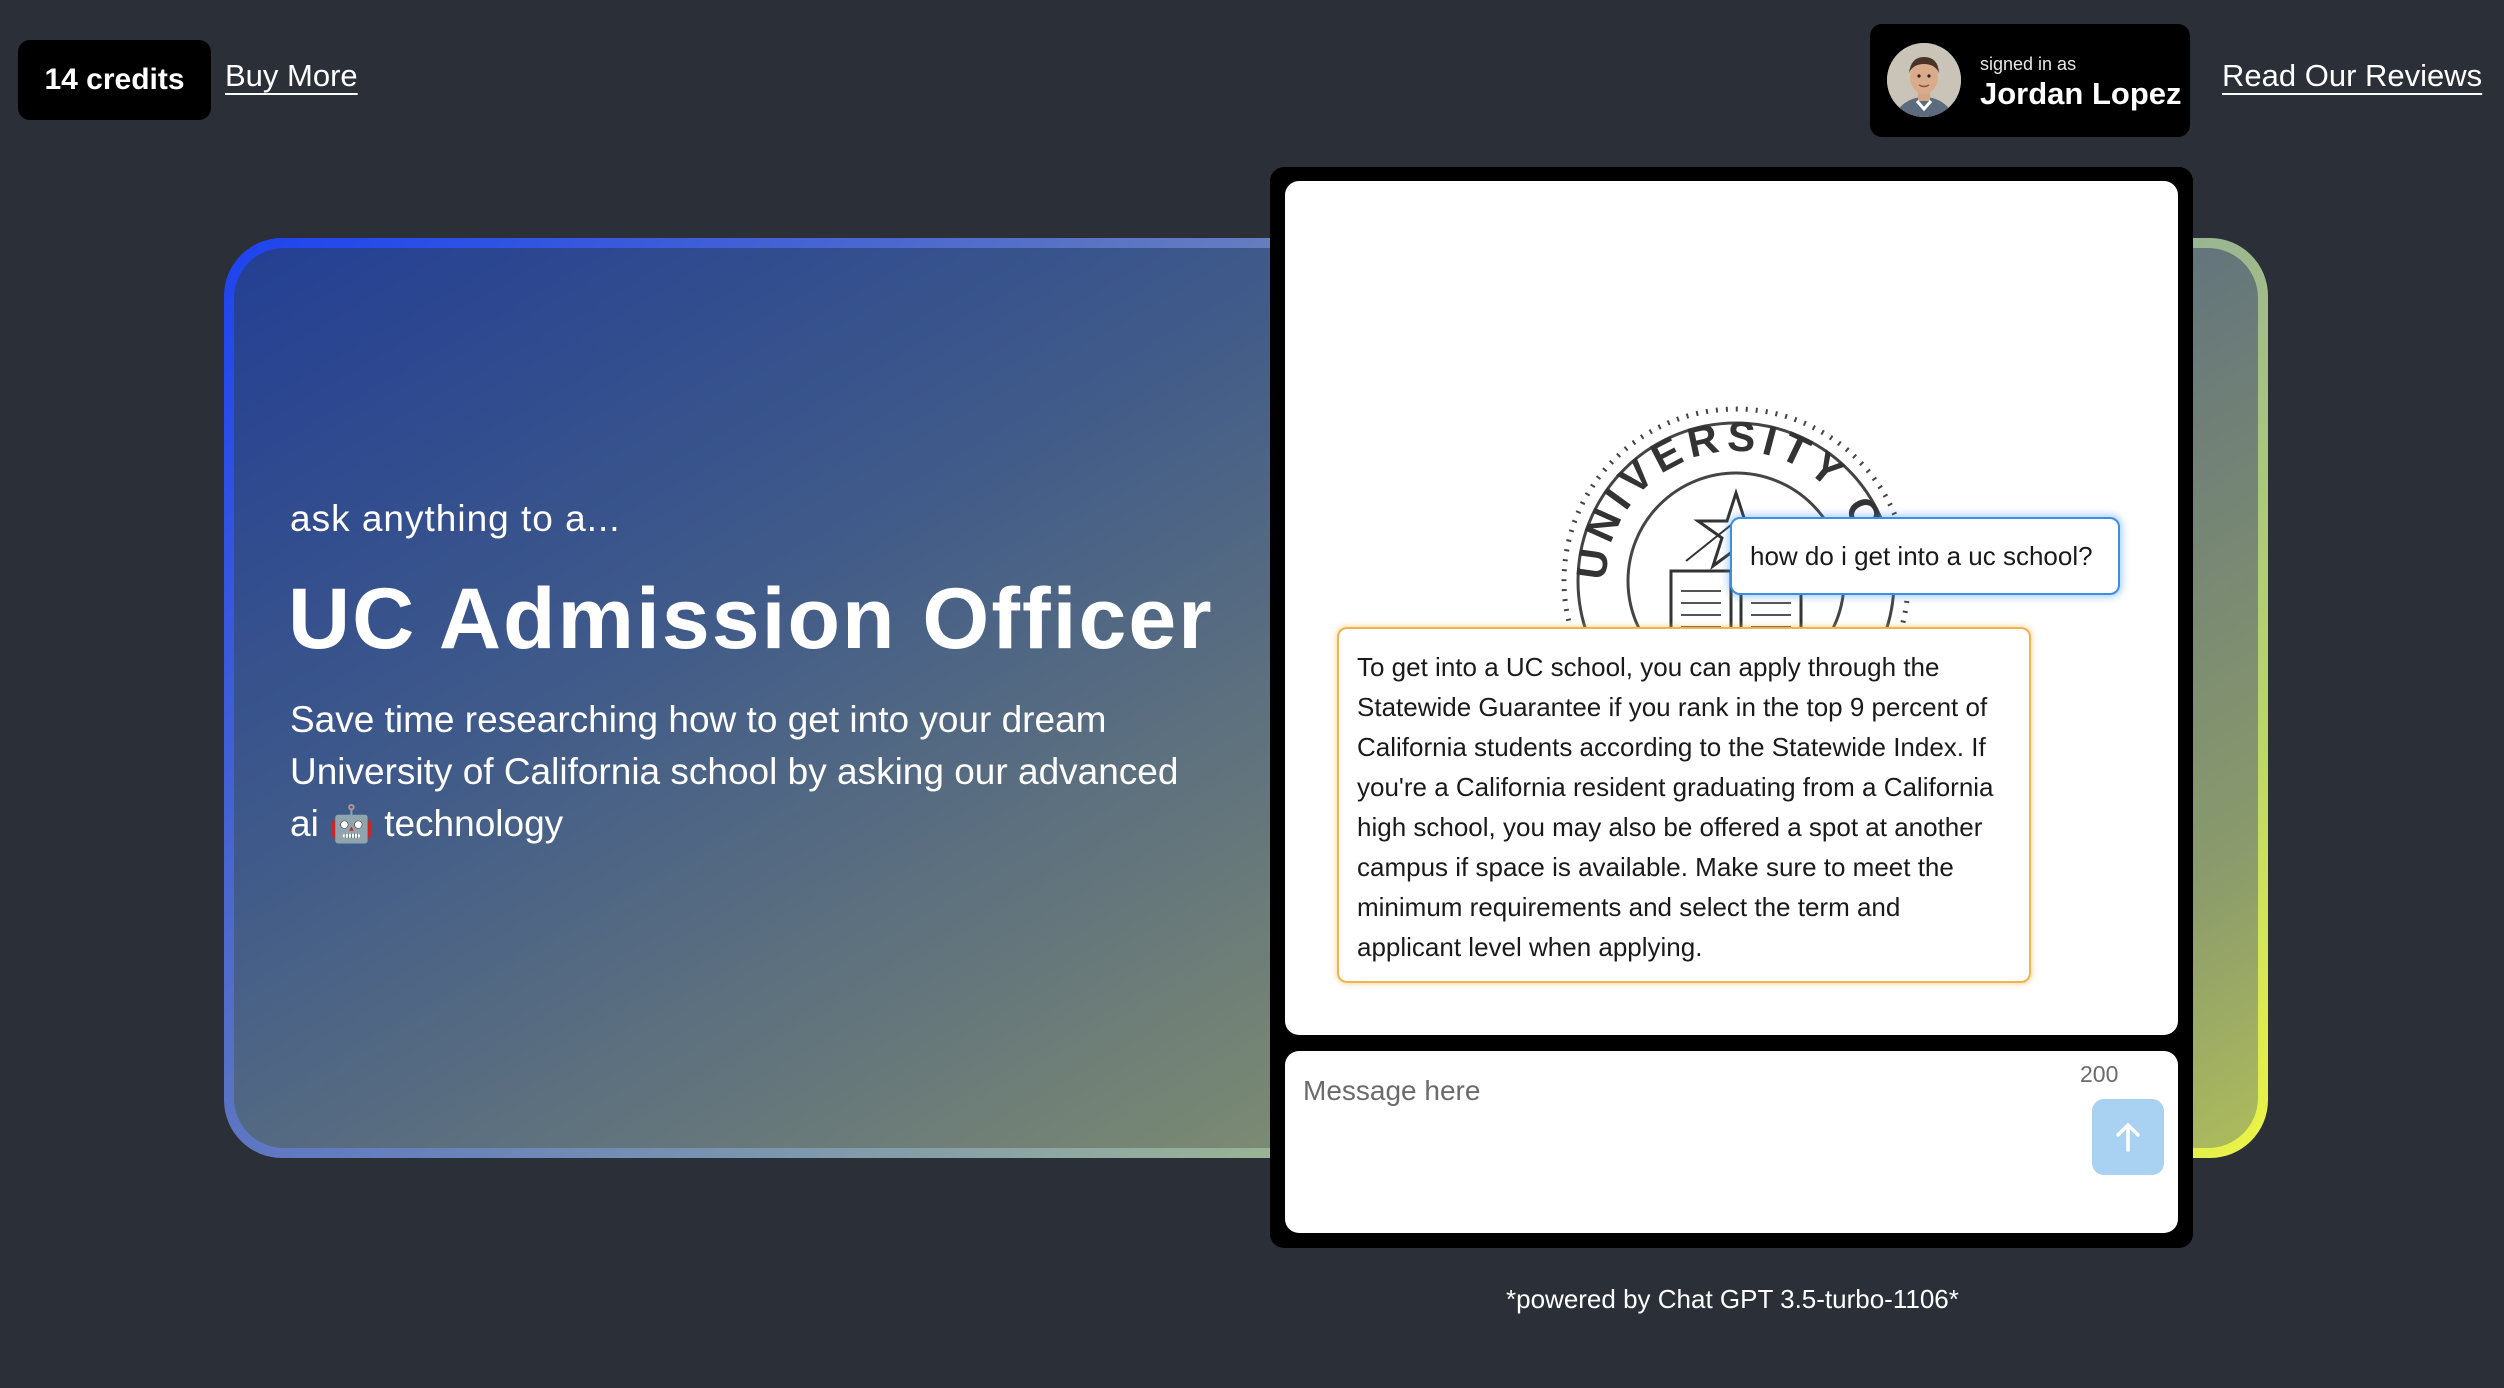 The height and width of the screenshot is (1388, 2504). What do you see at coordinates (474, 823) in the screenshot?
I see `hero-description-text-end: technology` at bounding box center [474, 823].